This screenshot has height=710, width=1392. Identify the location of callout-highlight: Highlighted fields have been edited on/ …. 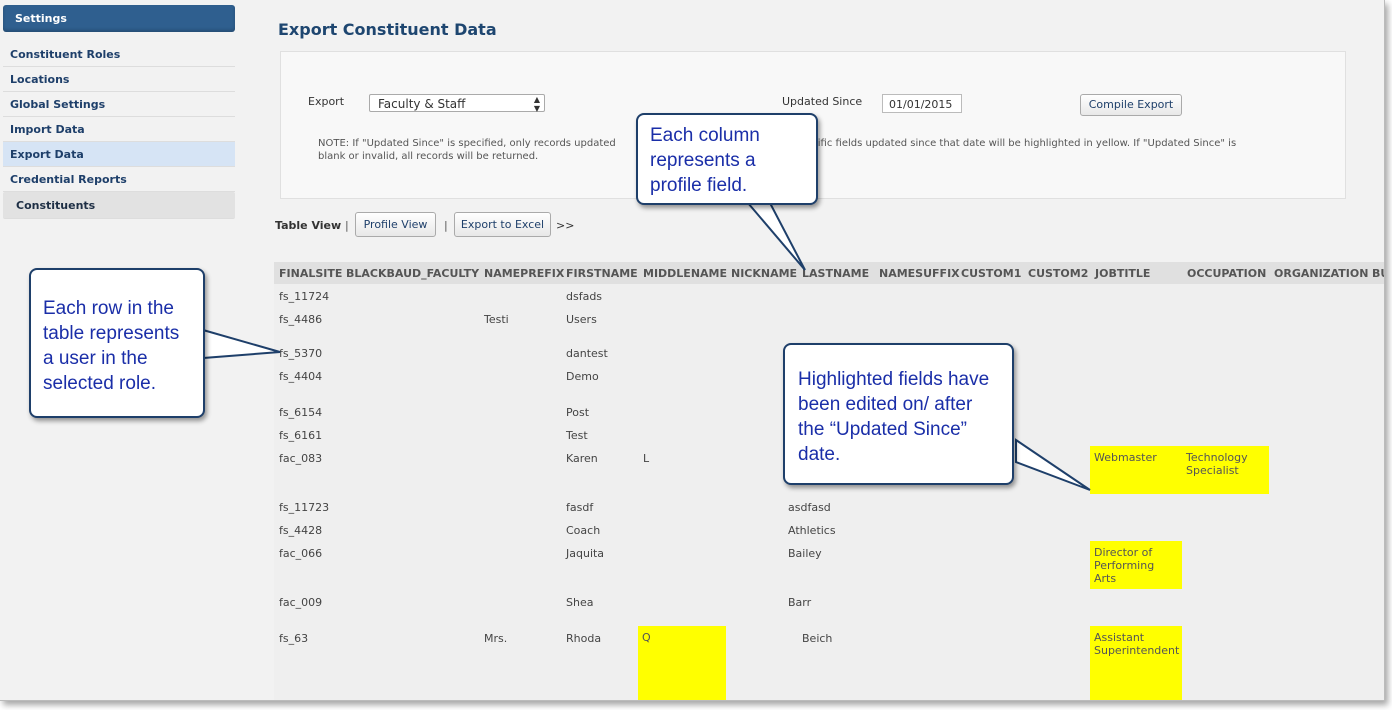
(898, 414).